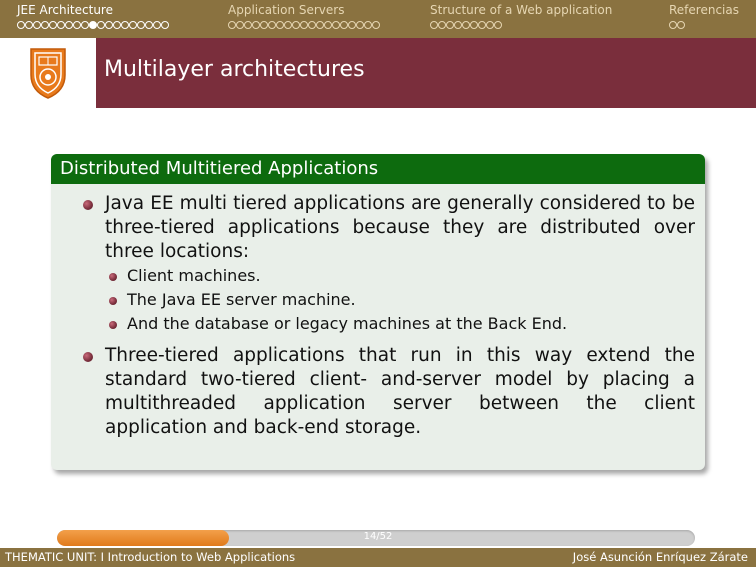  I want to click on nav-section-referencias: Referencias, so click(704, 16).